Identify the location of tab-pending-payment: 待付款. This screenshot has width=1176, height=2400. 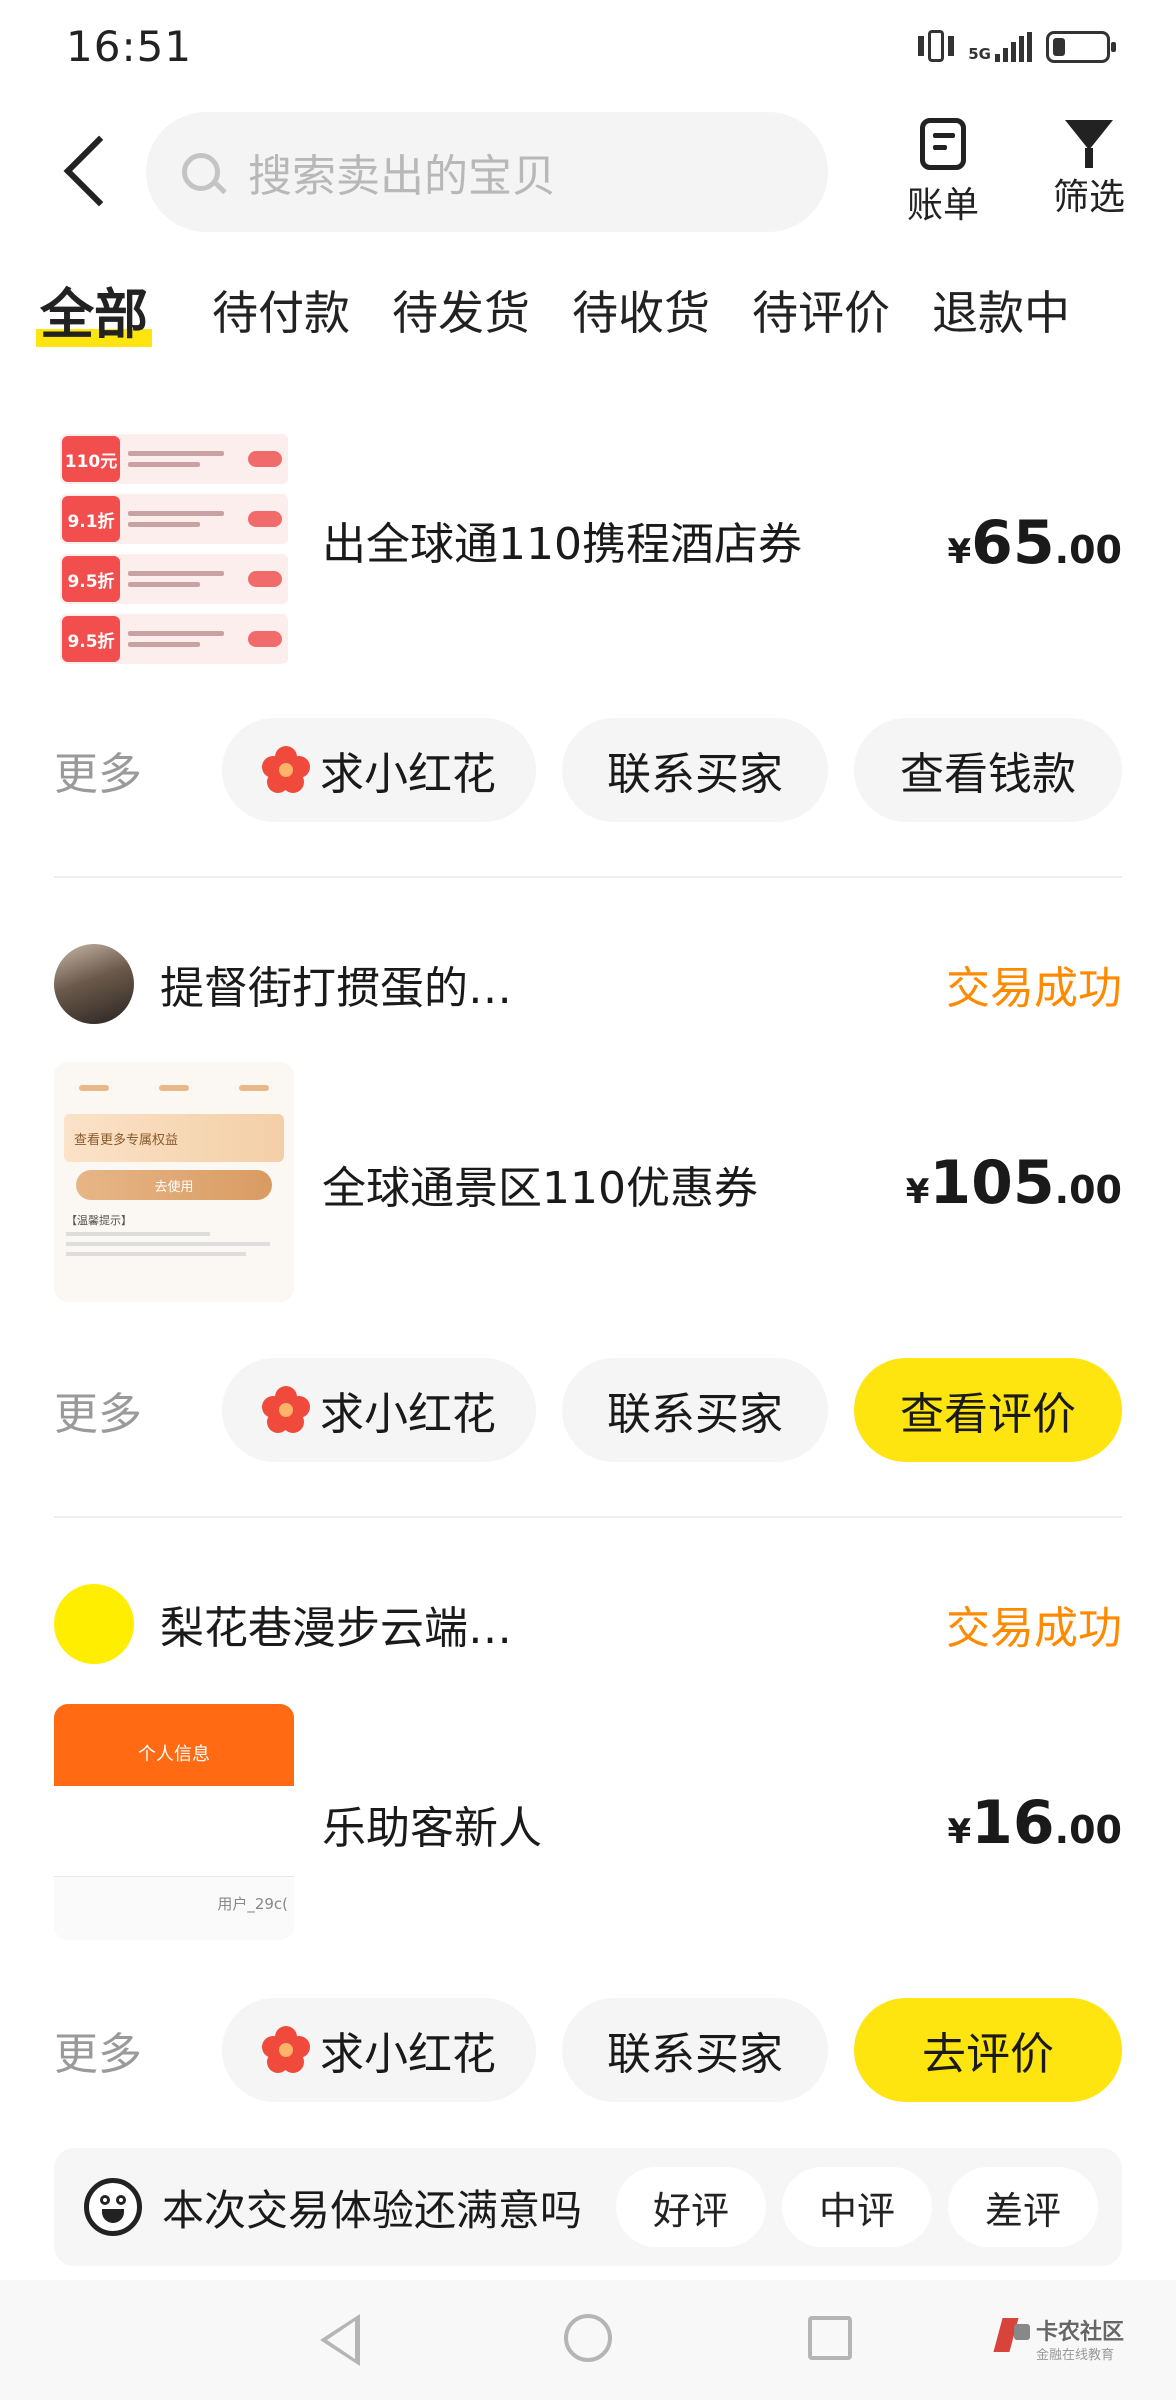
(281, 310).